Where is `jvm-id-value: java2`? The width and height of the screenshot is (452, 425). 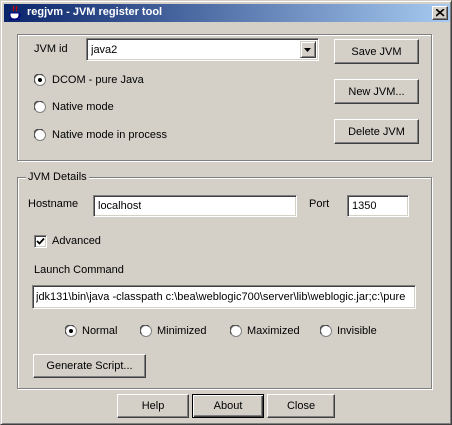 jvm-id-value: java2 is located at coordinates (104, 49).